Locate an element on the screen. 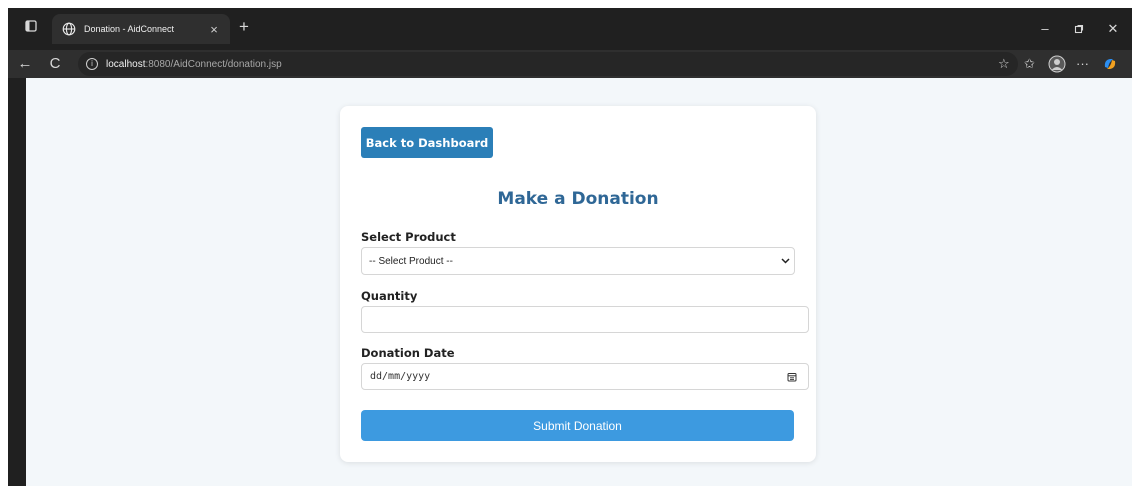 The width and height of the screenshot is (1140, 494). tab-title: Donation - AidConnect is located at coordinates (129, 29).